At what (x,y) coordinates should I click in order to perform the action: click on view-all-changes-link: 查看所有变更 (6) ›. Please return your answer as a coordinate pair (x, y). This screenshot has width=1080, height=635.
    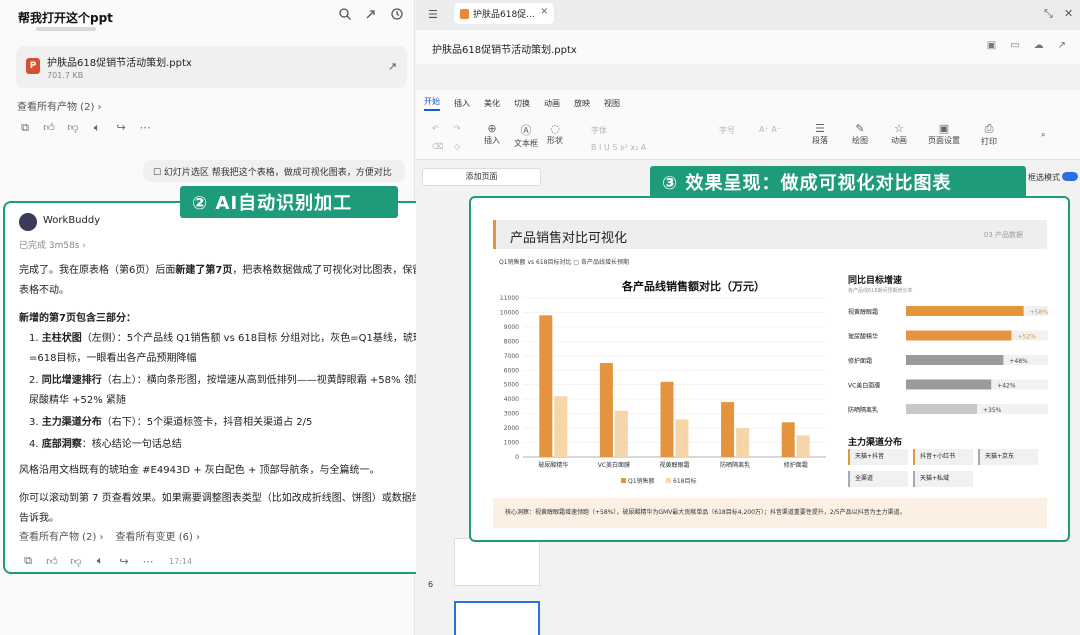
    Looking at the image, I should click on (158, 535).